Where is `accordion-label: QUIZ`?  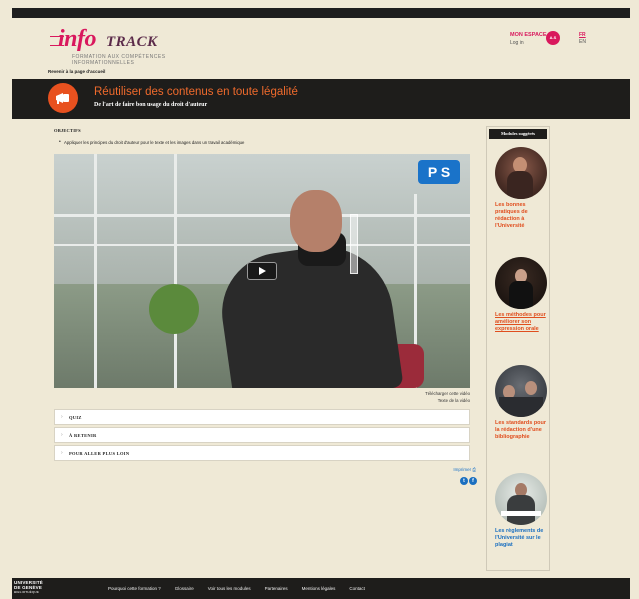 accordion-label: QUIZ is located at coordinates (75, 417).